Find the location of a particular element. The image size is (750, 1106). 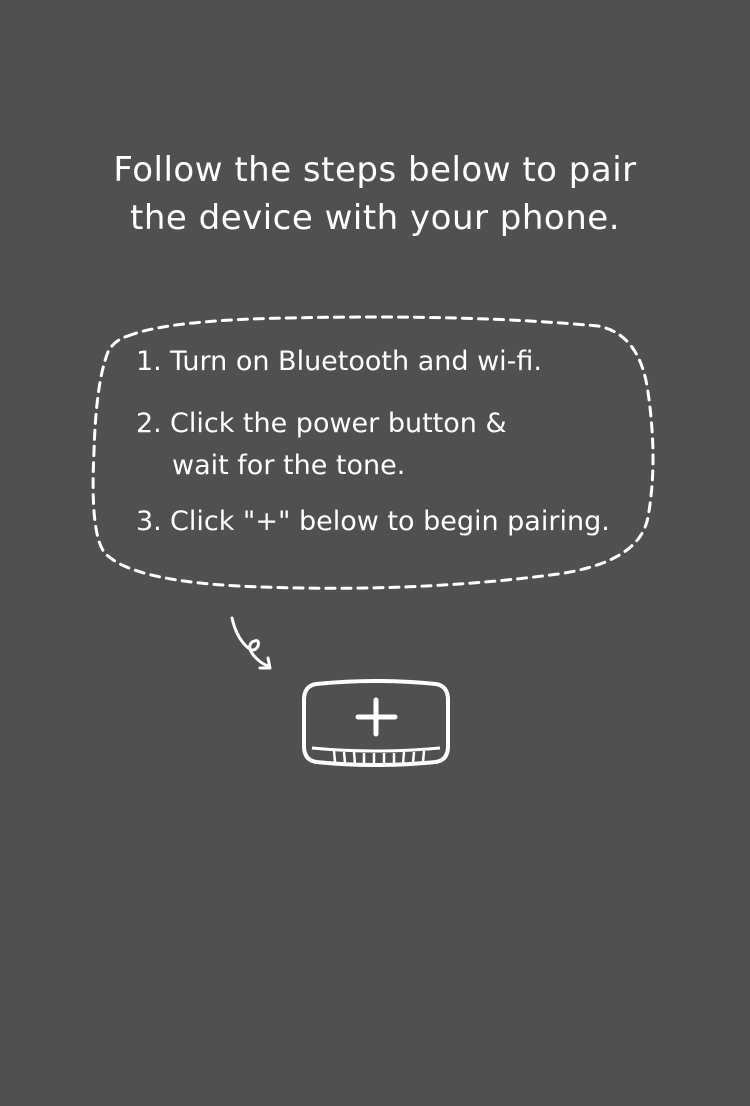

plus-icon is located at coordinates (376, 717).